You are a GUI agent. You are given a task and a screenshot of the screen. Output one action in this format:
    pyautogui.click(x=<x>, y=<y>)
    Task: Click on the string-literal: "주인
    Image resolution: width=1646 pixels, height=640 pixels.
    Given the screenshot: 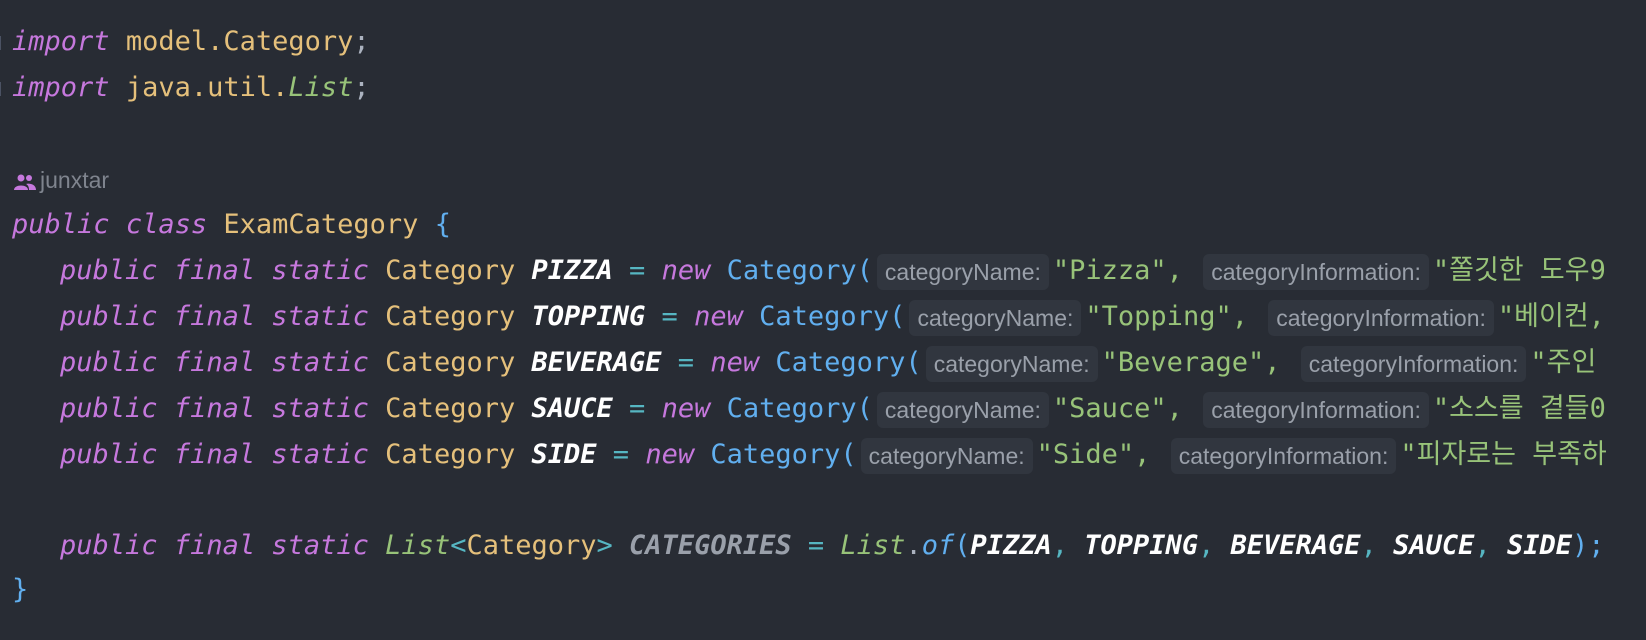 What is the action you would take?
    pyautogui.click(x=1563, y=362)
    